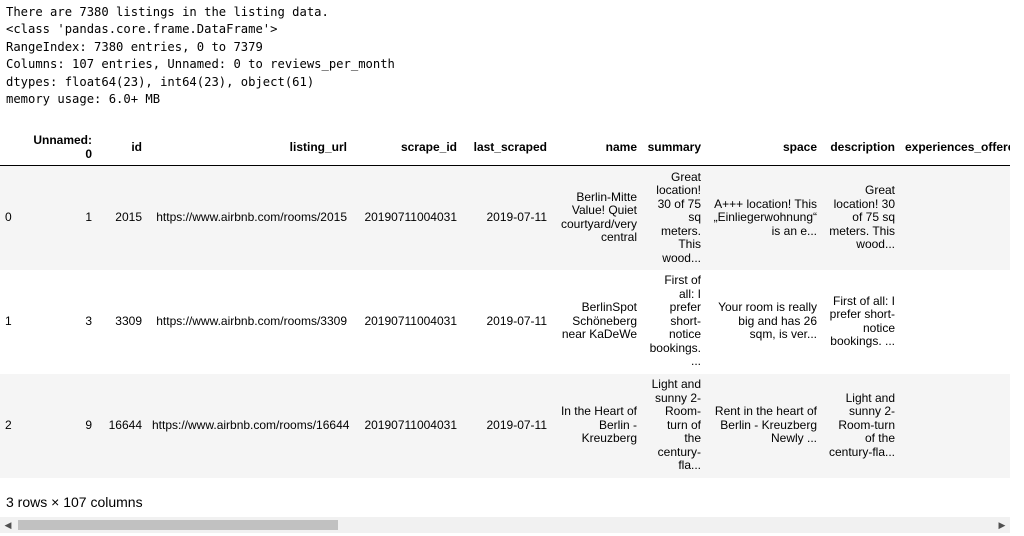  What do you see at coordinates (88, 320) in the screenshot?
I see `table-cell: 3` at bounding box center [88, 320].